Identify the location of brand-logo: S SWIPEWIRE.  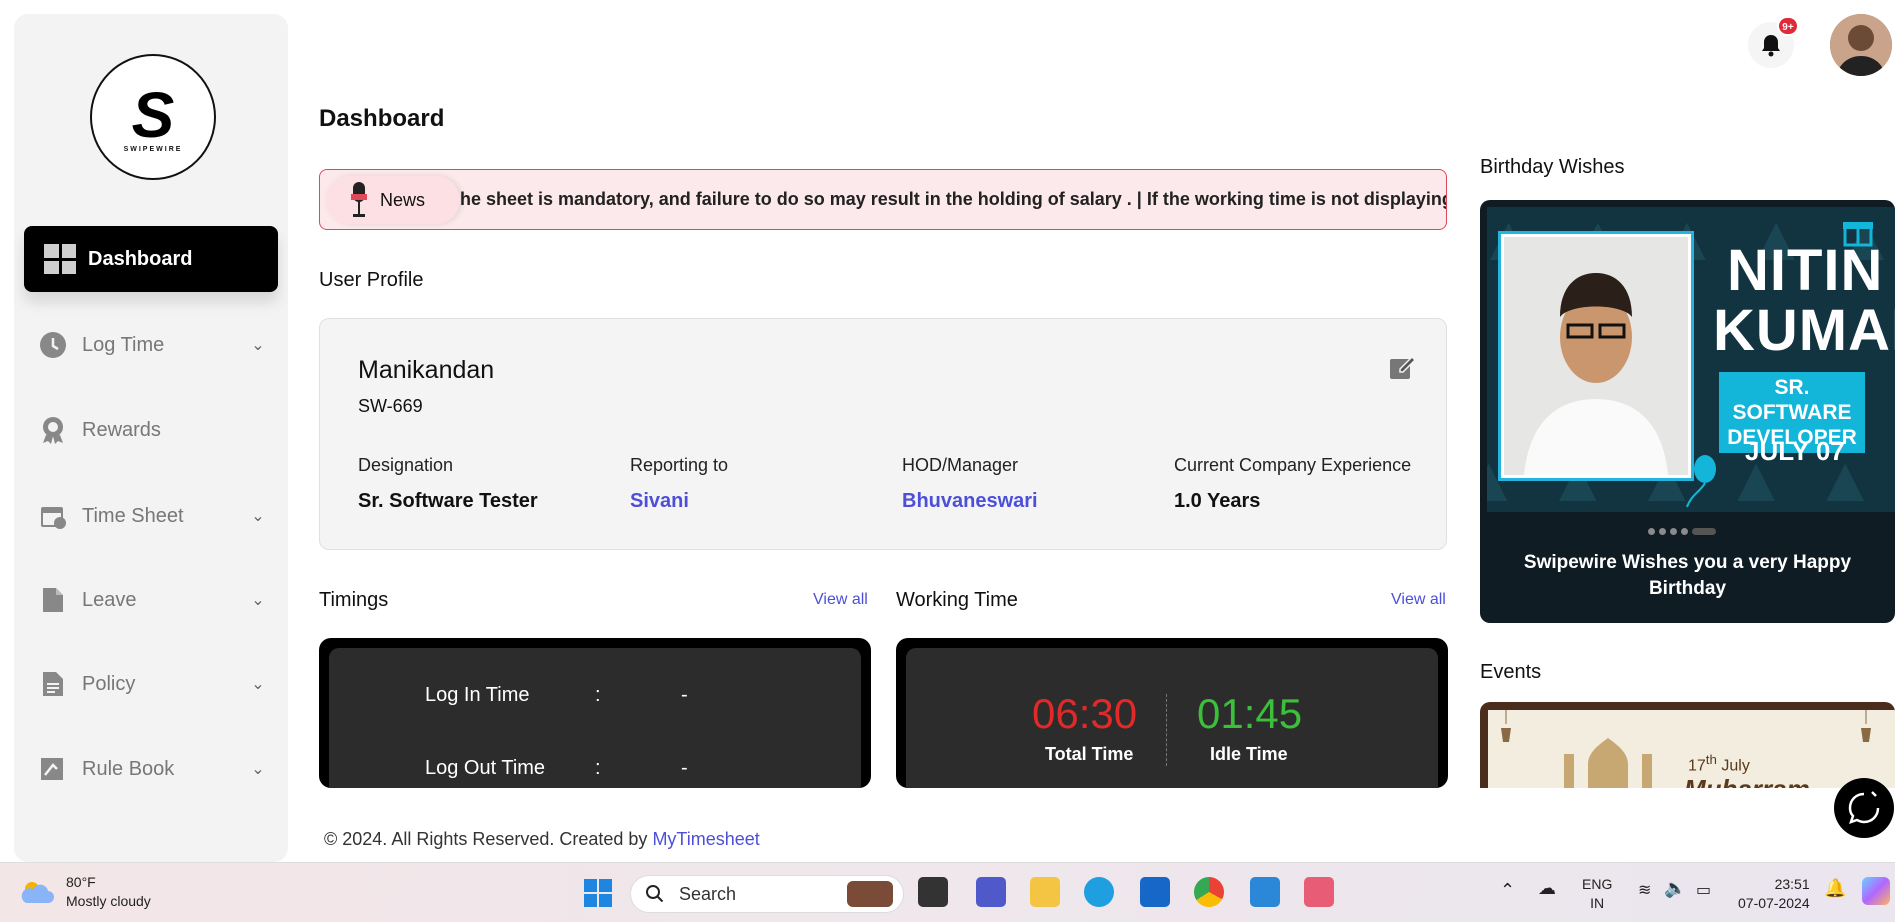
(153, 117).